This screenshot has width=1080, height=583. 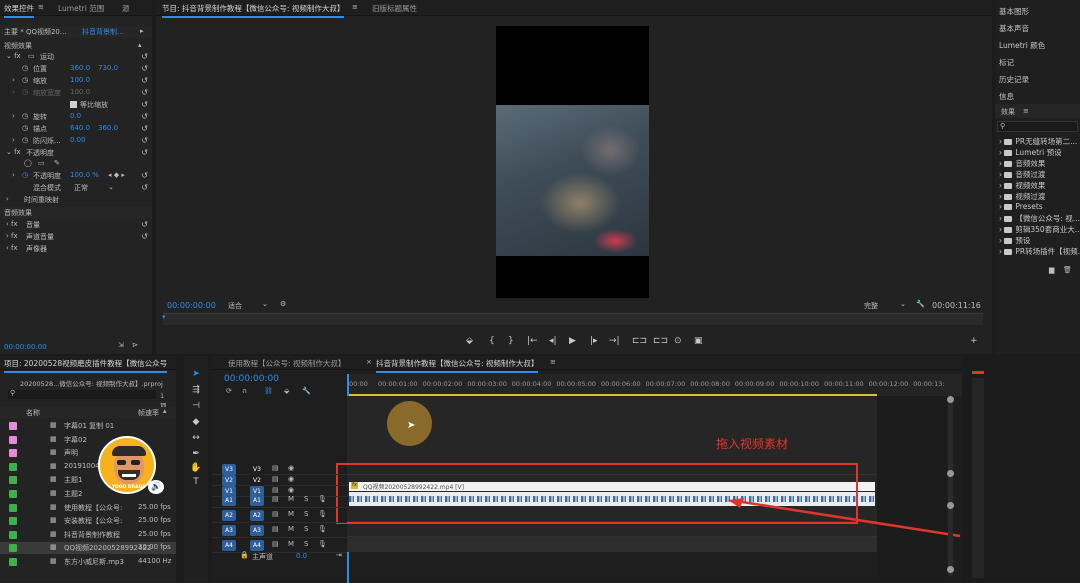 What do you see at coordinates (1006, 96) in the screenshot?
I see `menu-info: 信息` at bounding box center [1006, 96].